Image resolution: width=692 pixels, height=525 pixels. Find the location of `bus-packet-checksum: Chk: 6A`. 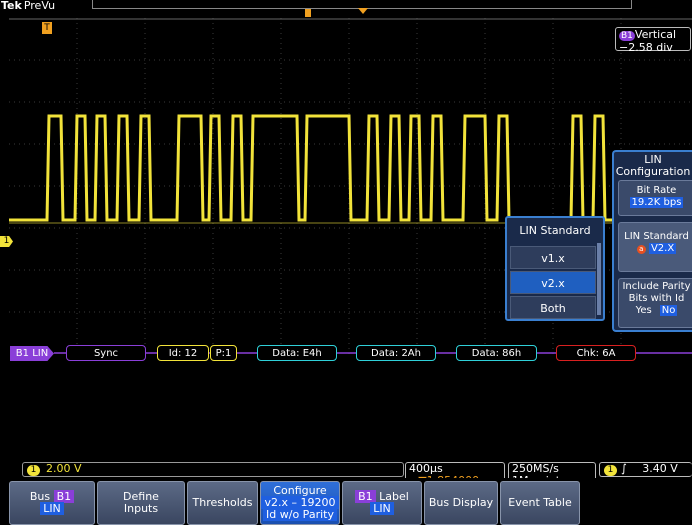

bus-packet-checksum: Chk: 6A is located at coordinates (596, 353).